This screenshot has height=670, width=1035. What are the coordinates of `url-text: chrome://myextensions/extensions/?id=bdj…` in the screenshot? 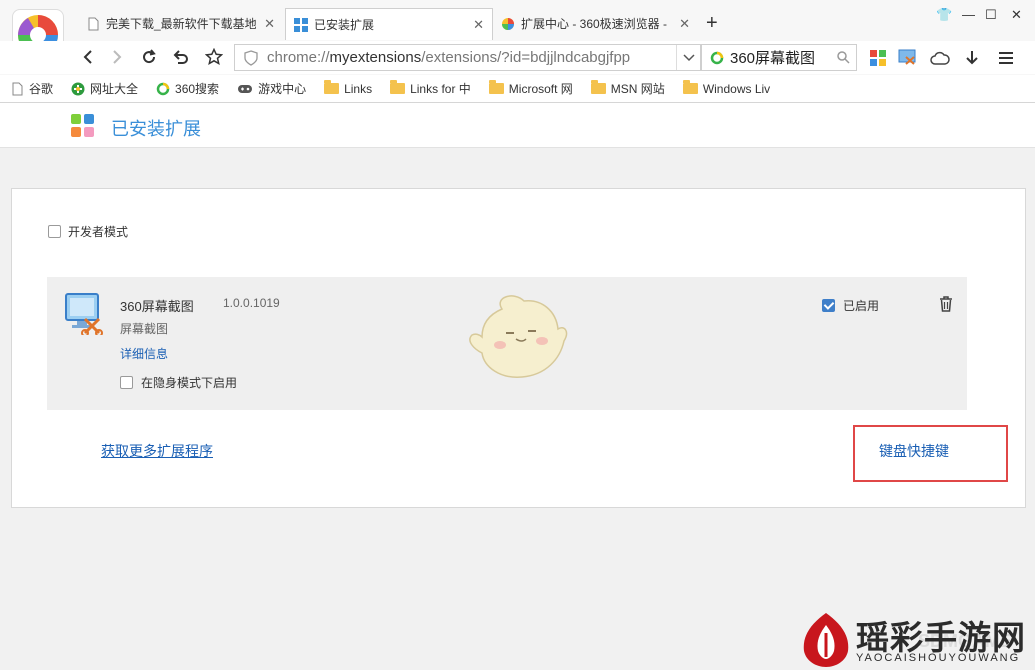 It's located at (449, 57).